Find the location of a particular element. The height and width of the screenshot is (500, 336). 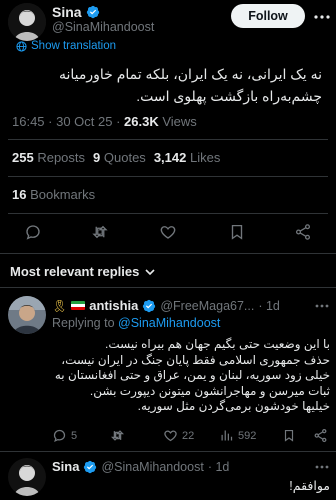

reply-header: 🎗 antishia @FreeMaga67... · 1d is located at coordinates (166, 305).